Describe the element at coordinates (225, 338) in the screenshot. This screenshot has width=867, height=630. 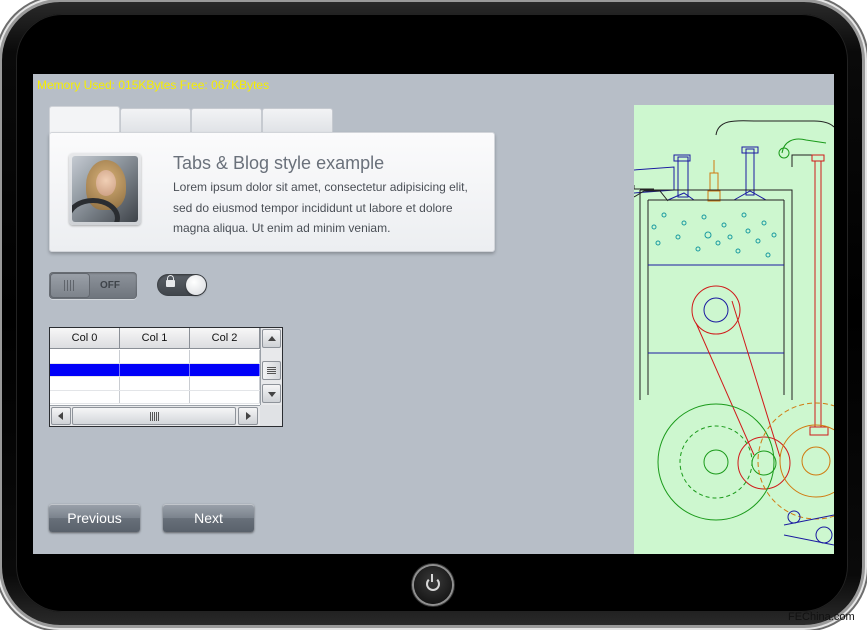
I see `column-header-2: Col 2` at that location.